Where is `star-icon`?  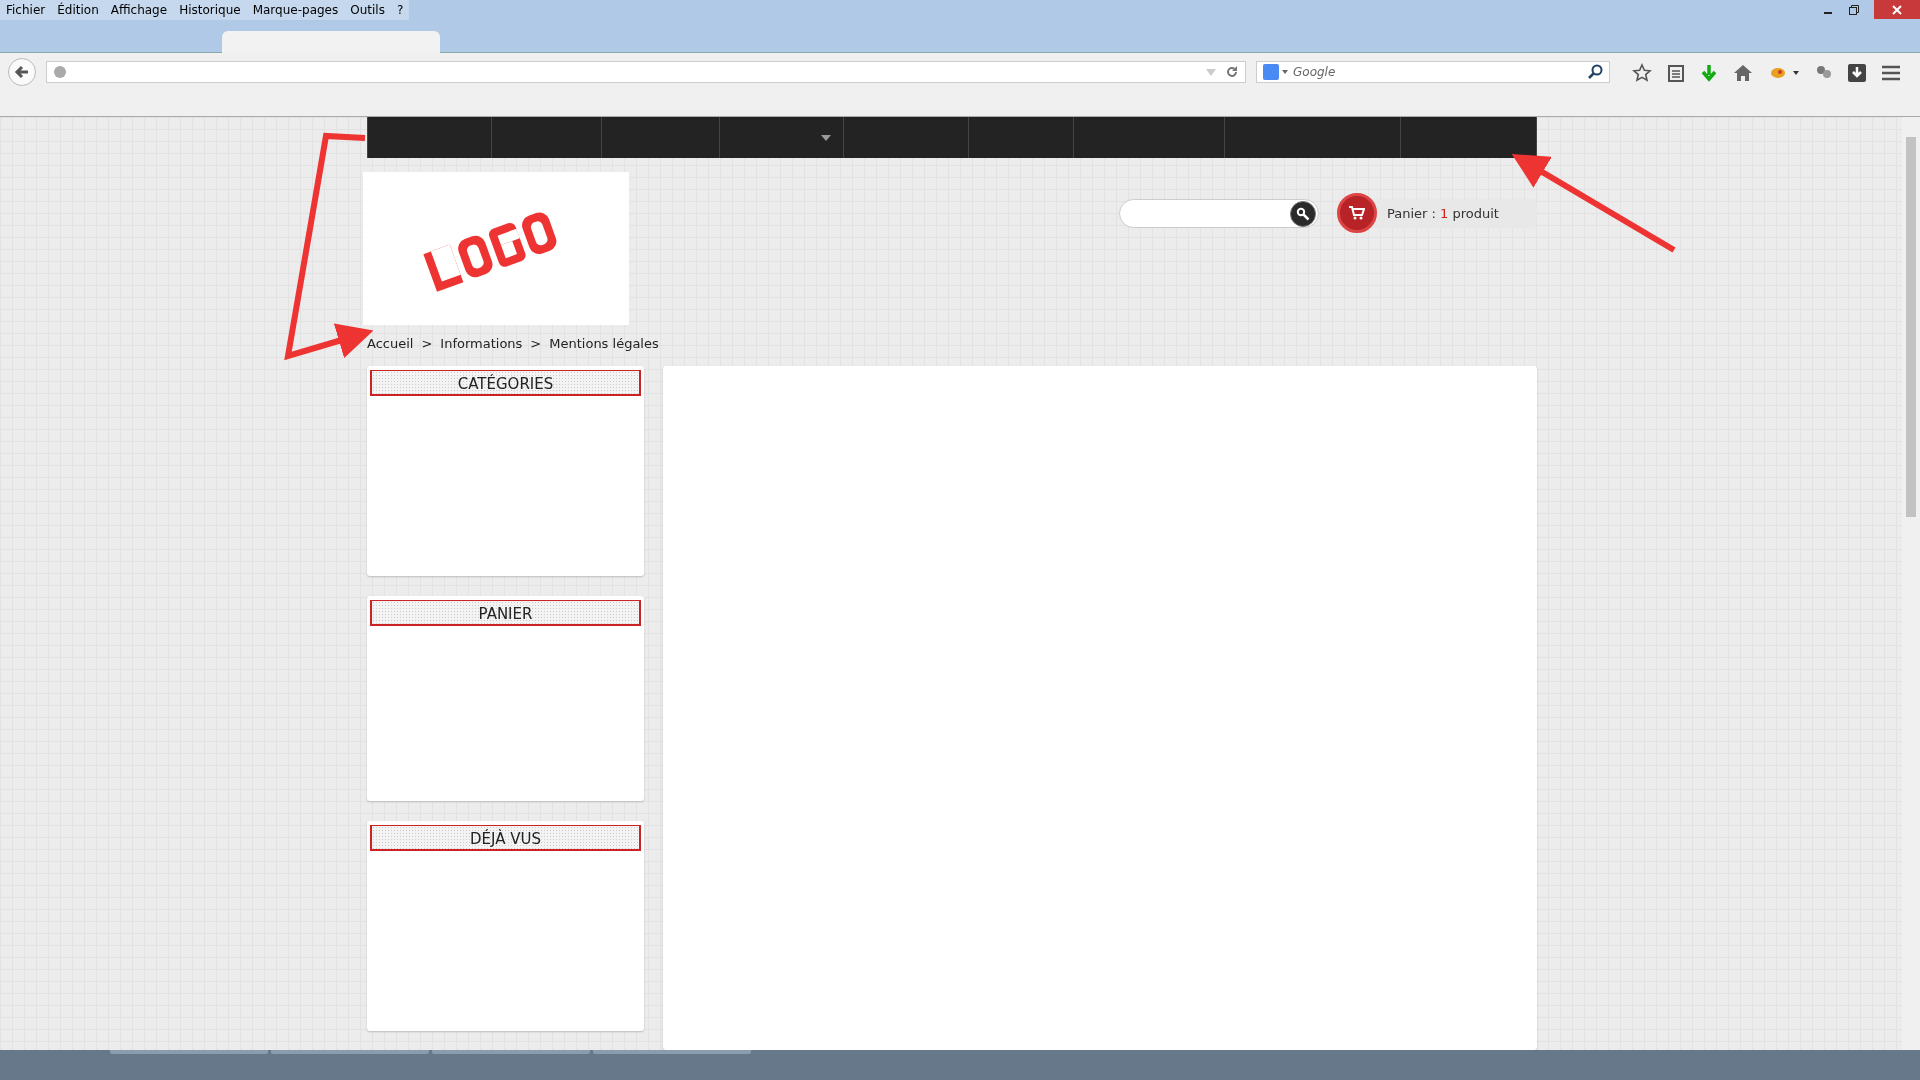 star-icon is located at coordinates (1642, 73).